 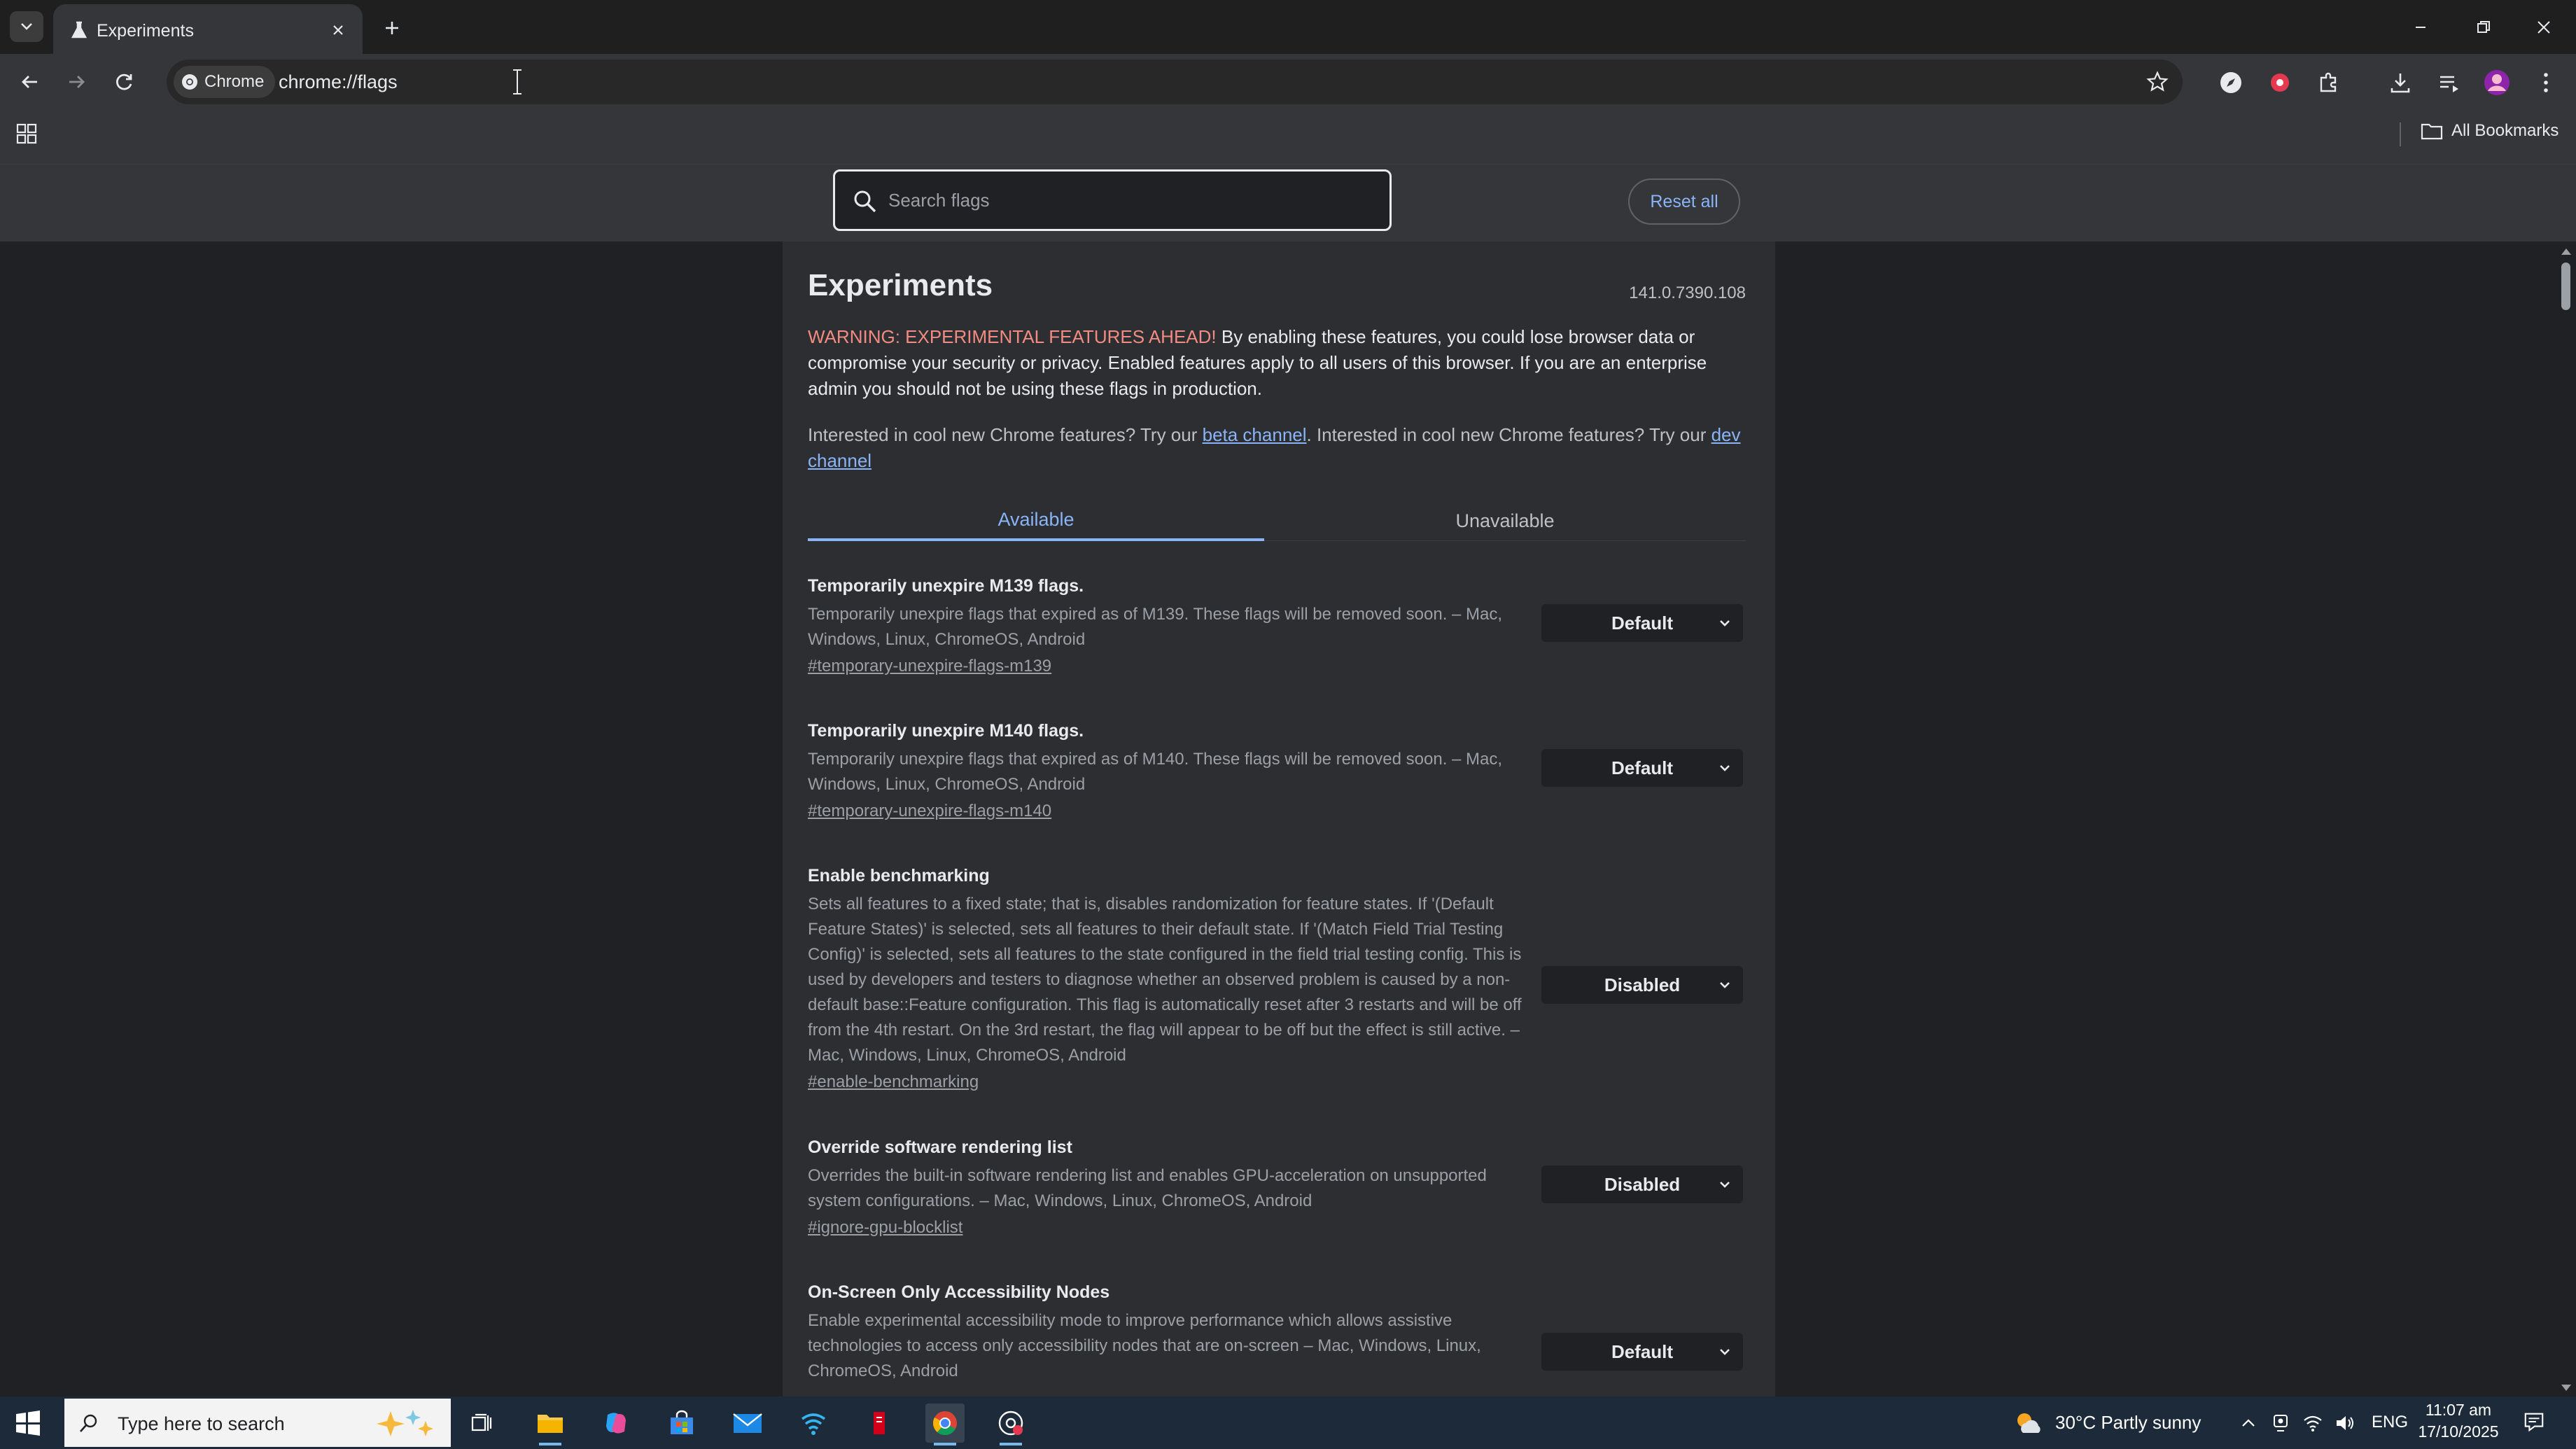 I want to click on puzzle-icon, so click(x=2328, y=82).